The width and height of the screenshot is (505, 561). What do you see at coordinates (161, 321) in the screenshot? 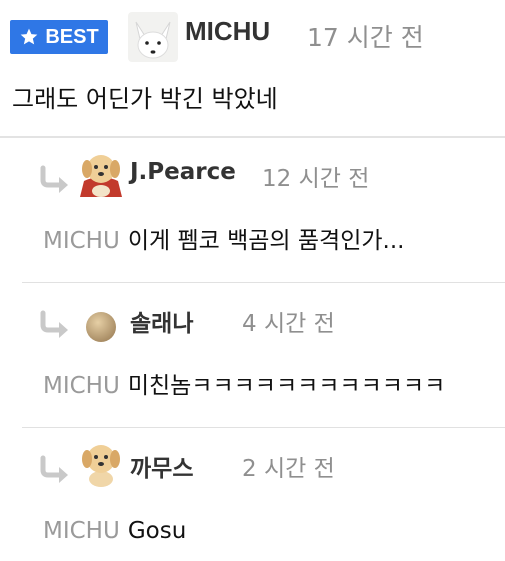
I see `reply-author: 솔래나` at bounding box center [161, 321].